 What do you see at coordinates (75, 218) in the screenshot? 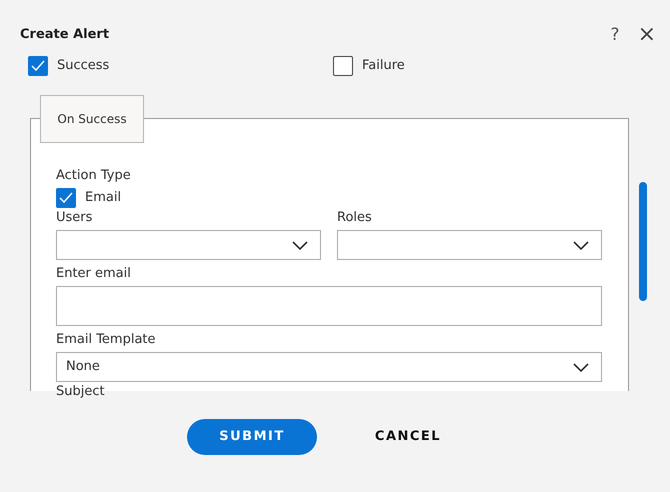
I see `field-label: Users` at bounding box center [75, 218].